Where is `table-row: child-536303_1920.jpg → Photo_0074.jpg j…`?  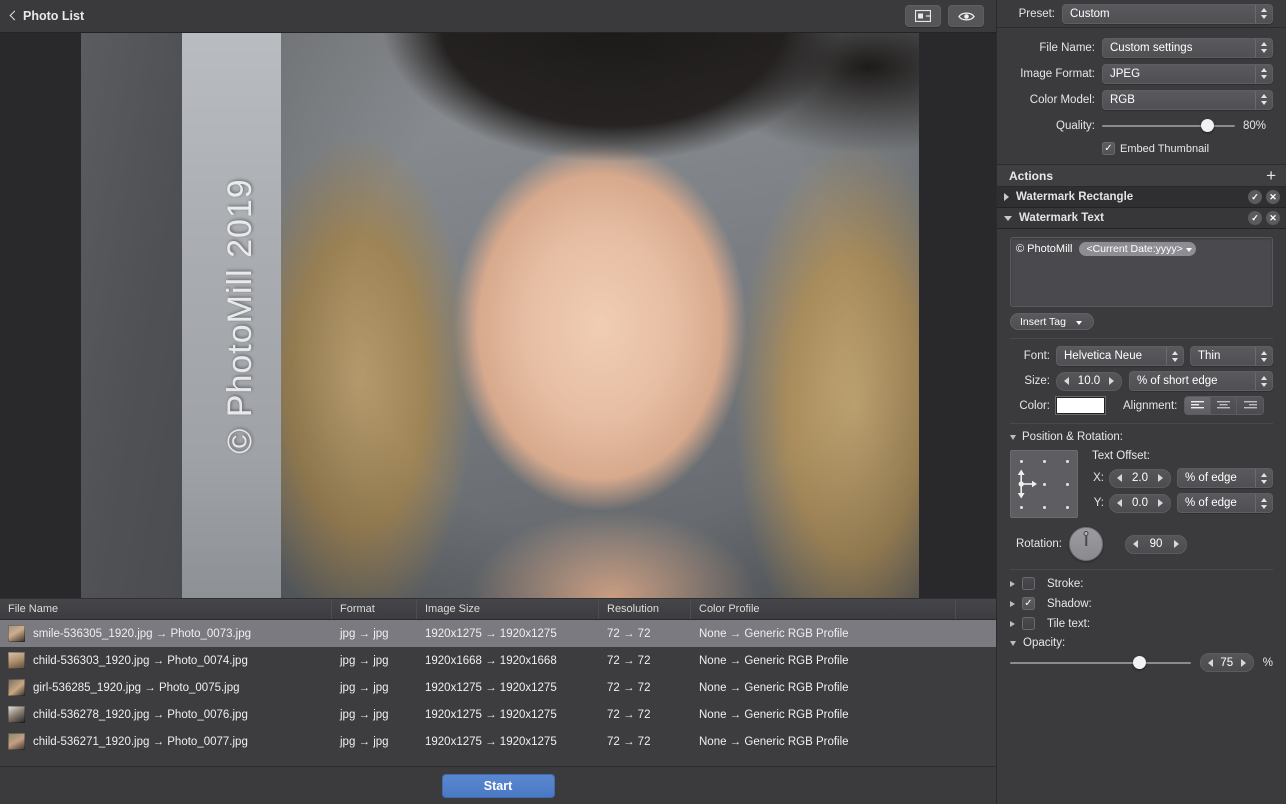 table-row: child-536303_1920.jpg → Photo_0074.jpg j… is located at coordinates (498, 660).